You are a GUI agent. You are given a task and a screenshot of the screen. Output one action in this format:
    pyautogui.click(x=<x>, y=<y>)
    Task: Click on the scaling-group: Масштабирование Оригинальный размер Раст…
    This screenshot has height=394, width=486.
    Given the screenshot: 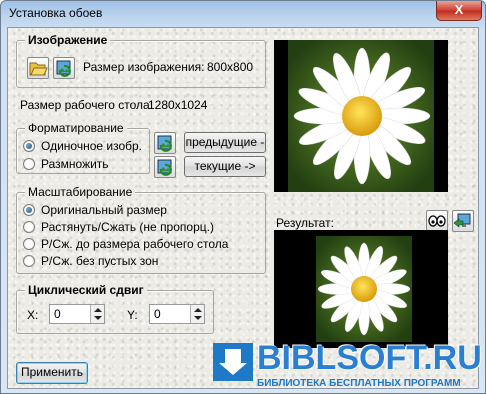 What is the action you would take?
    pyautogui.click(x=141, y=229)
    